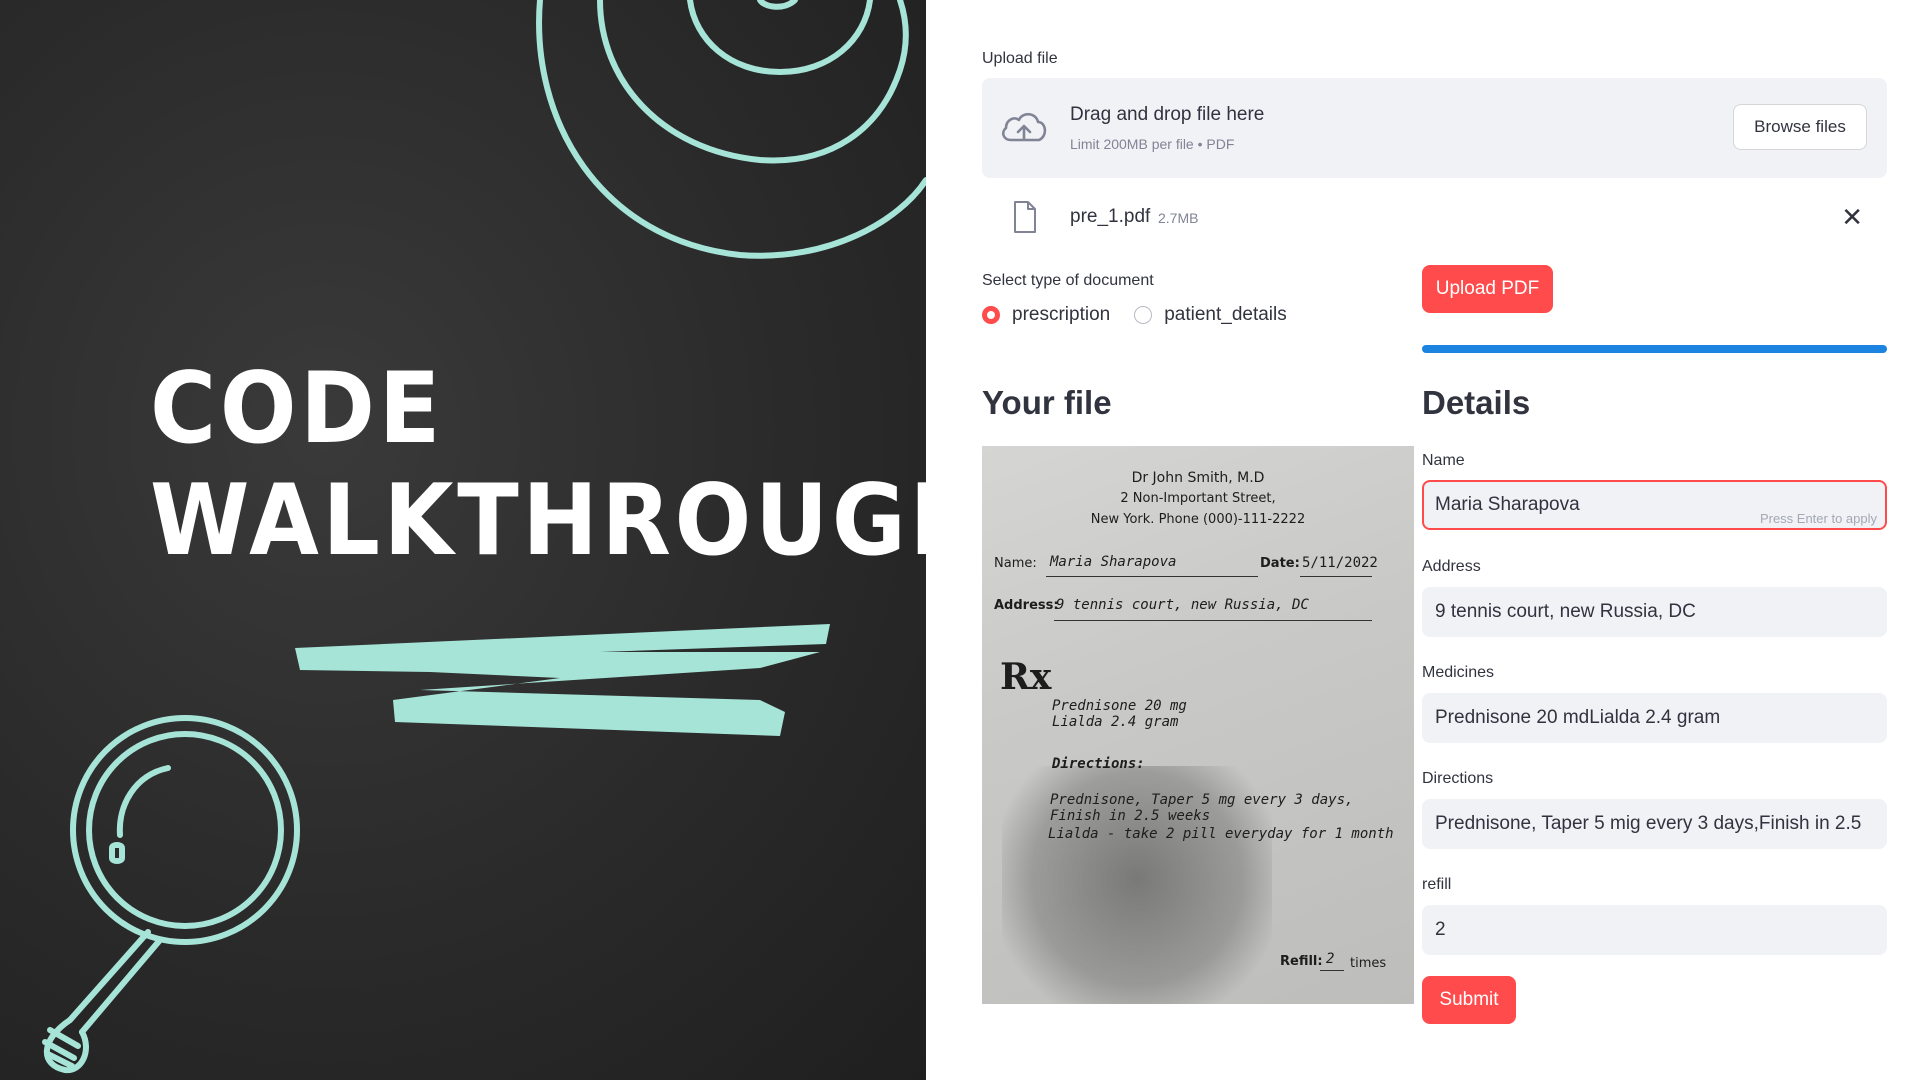 This screenshot has height=1080, width=1920. What do you see at coordinates (1182, 605) in the screenshot?
I see `doc-address-value: 9 tennis court, new Russia, DC` at bounding box center [1182, 605].